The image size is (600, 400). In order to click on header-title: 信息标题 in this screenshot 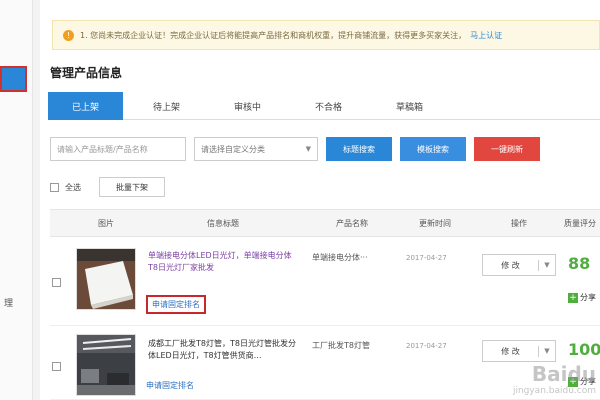, I will do `click(223, 223)`.